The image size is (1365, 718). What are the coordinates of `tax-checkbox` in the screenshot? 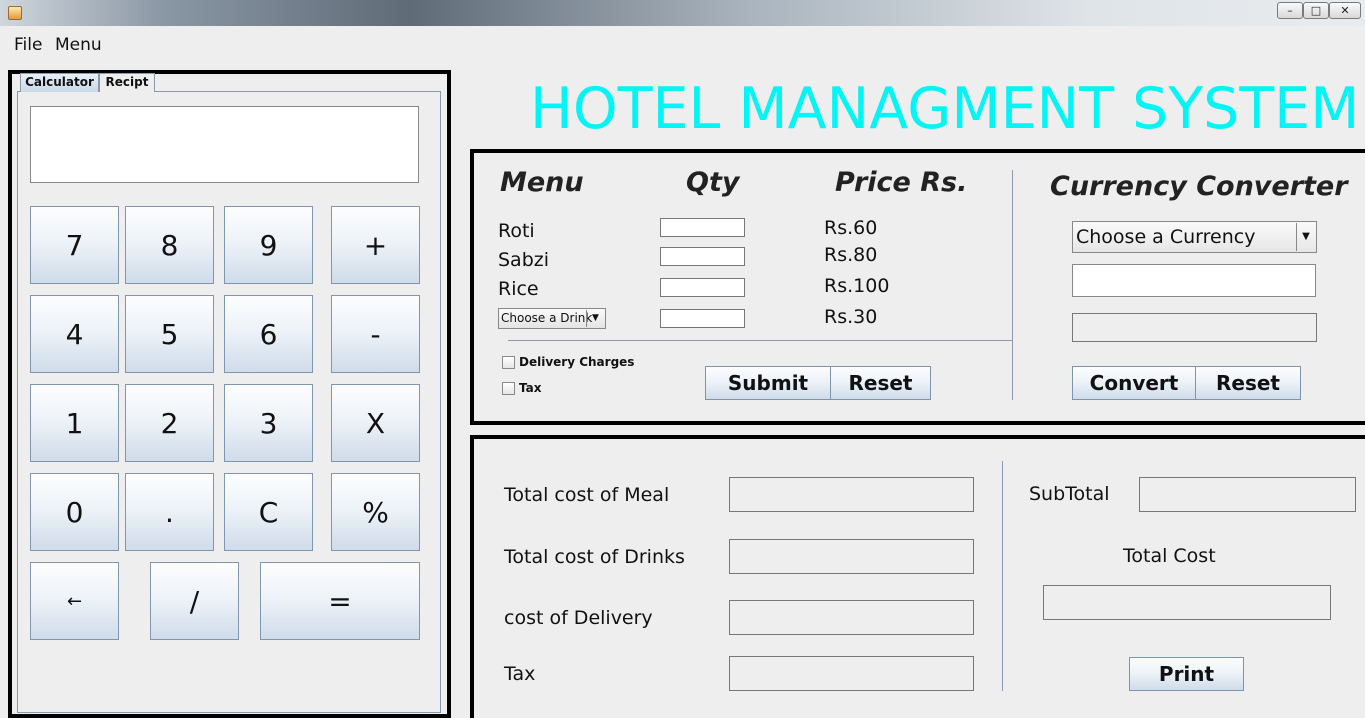 It's located at (508, 388).